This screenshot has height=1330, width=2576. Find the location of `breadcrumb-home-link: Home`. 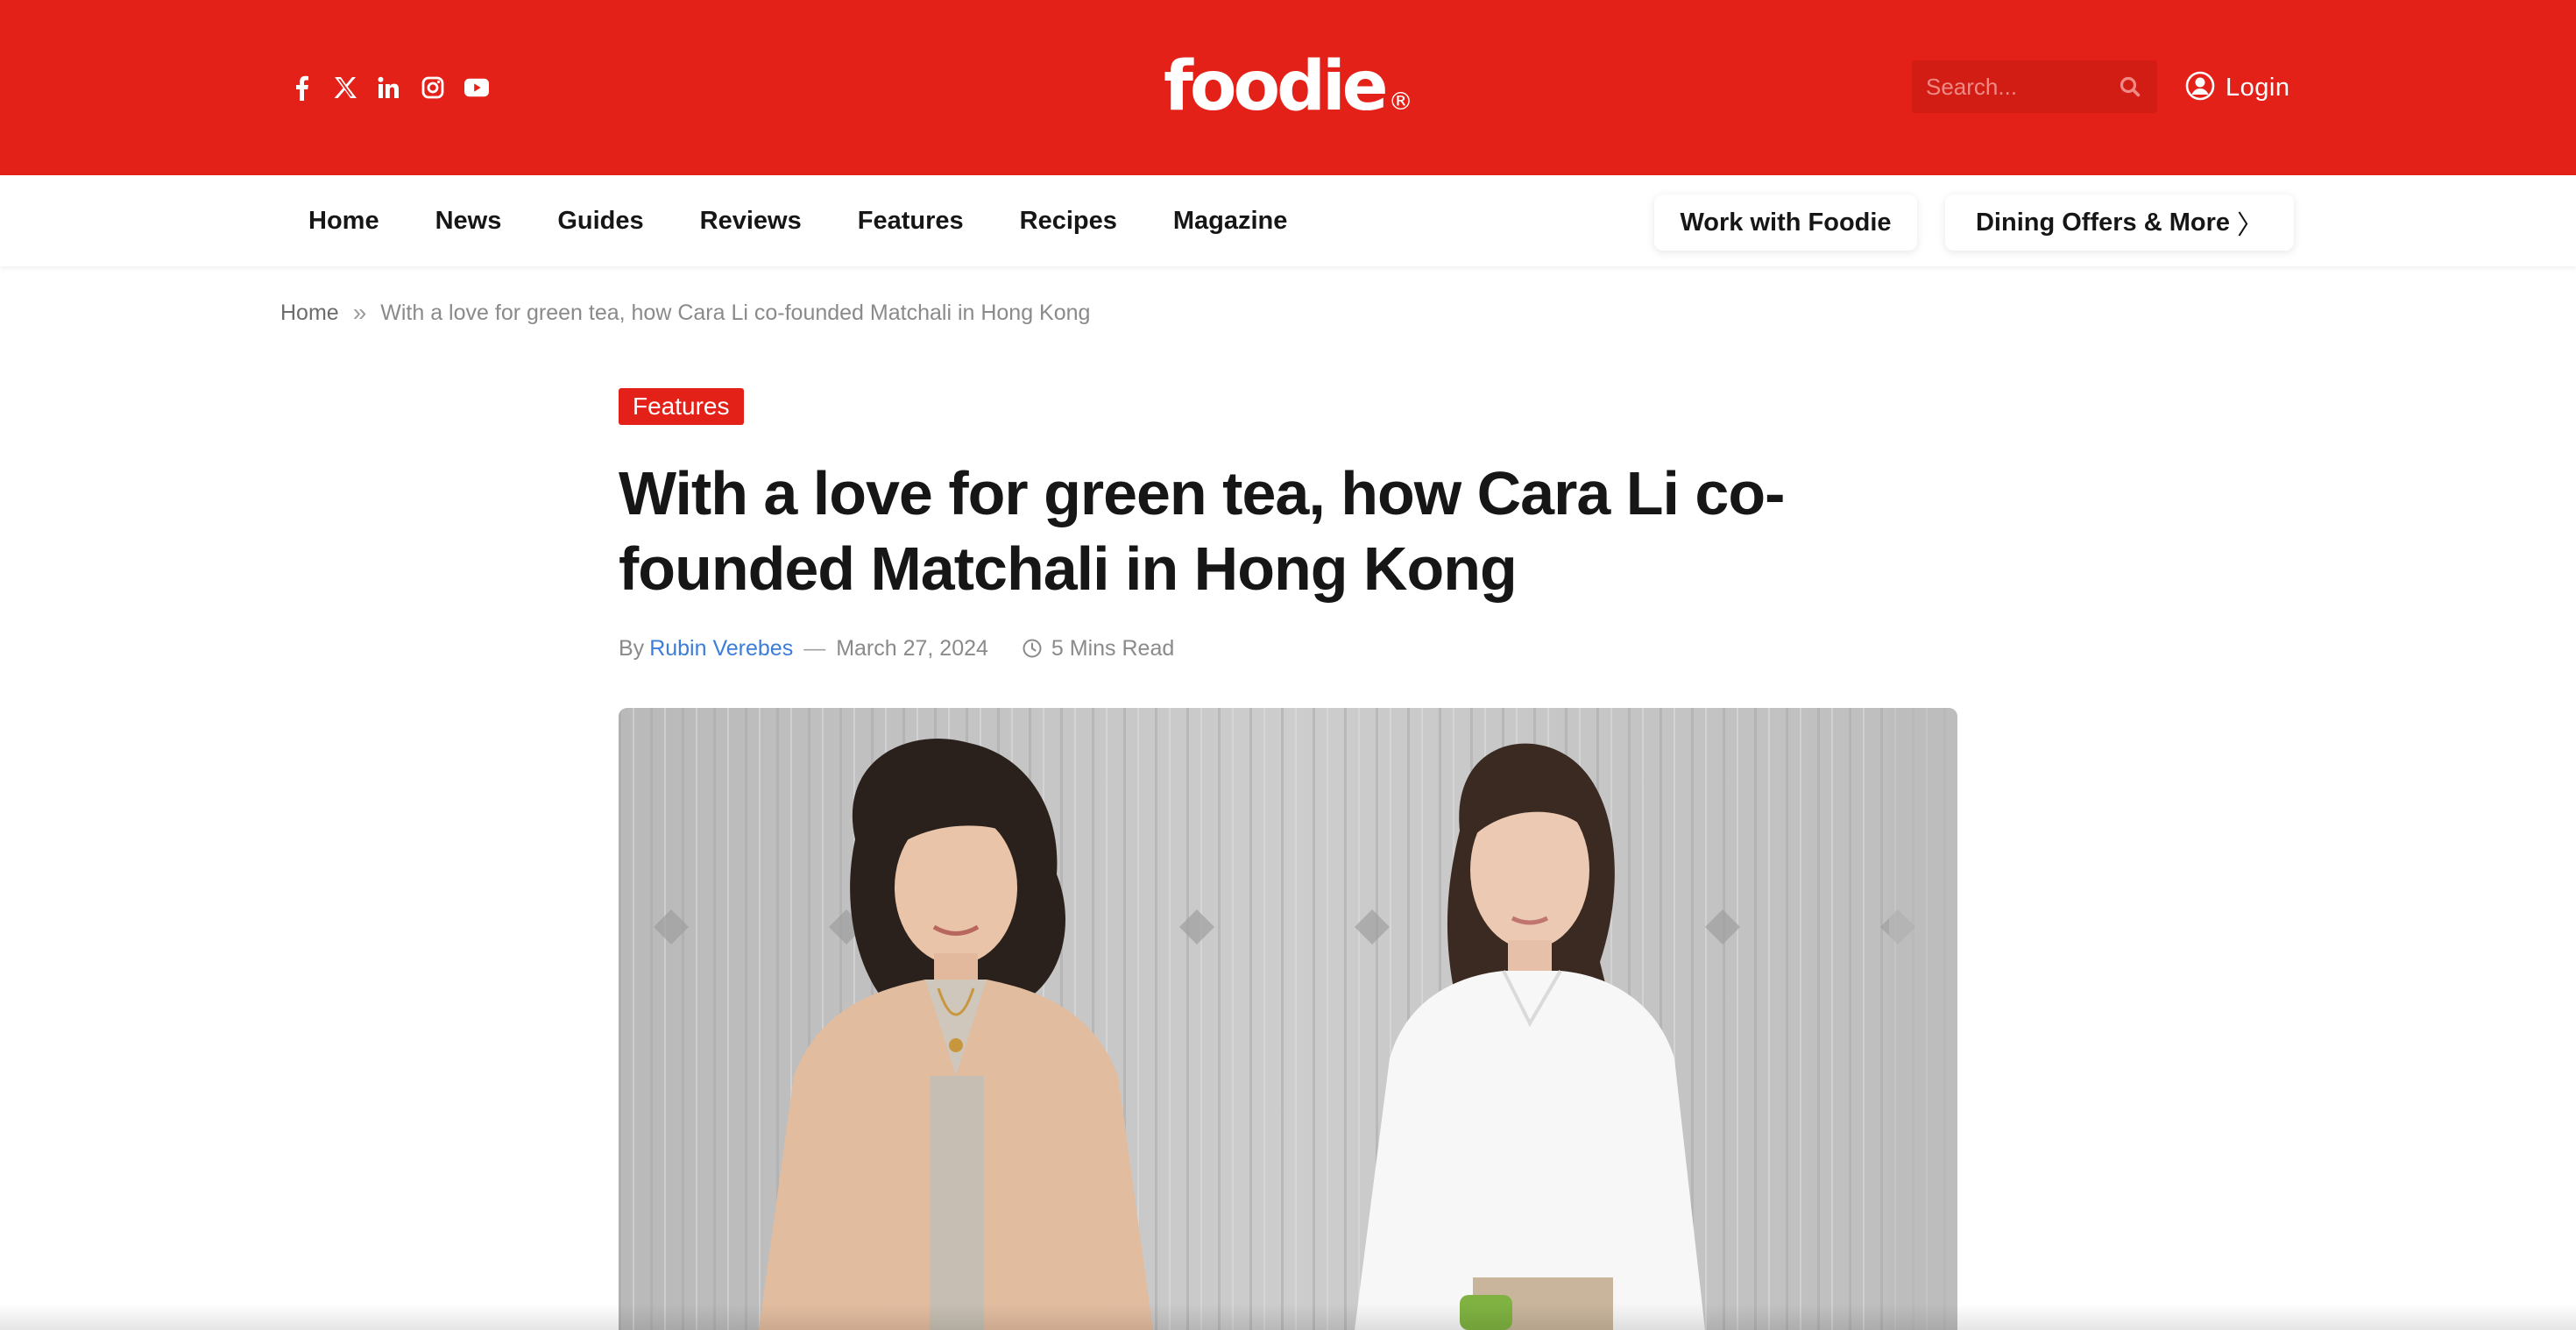

breadcrumb-home-link: Home is located at coordinates (309, 313).